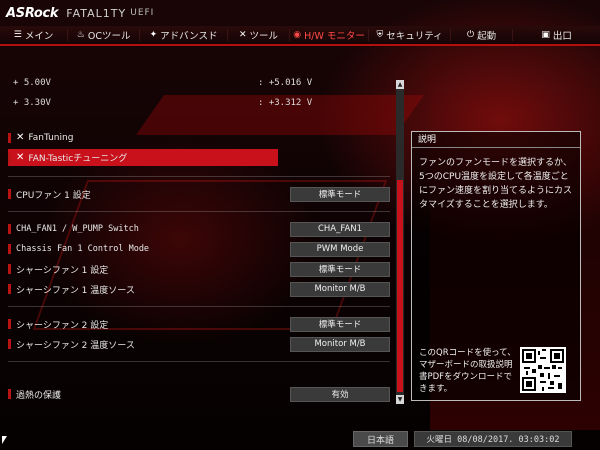 This screenshot has height=450, width=600. Describe the element at coordinates (4, 440) in the screenshot. I see `mouse-cursor-icon` at that location.